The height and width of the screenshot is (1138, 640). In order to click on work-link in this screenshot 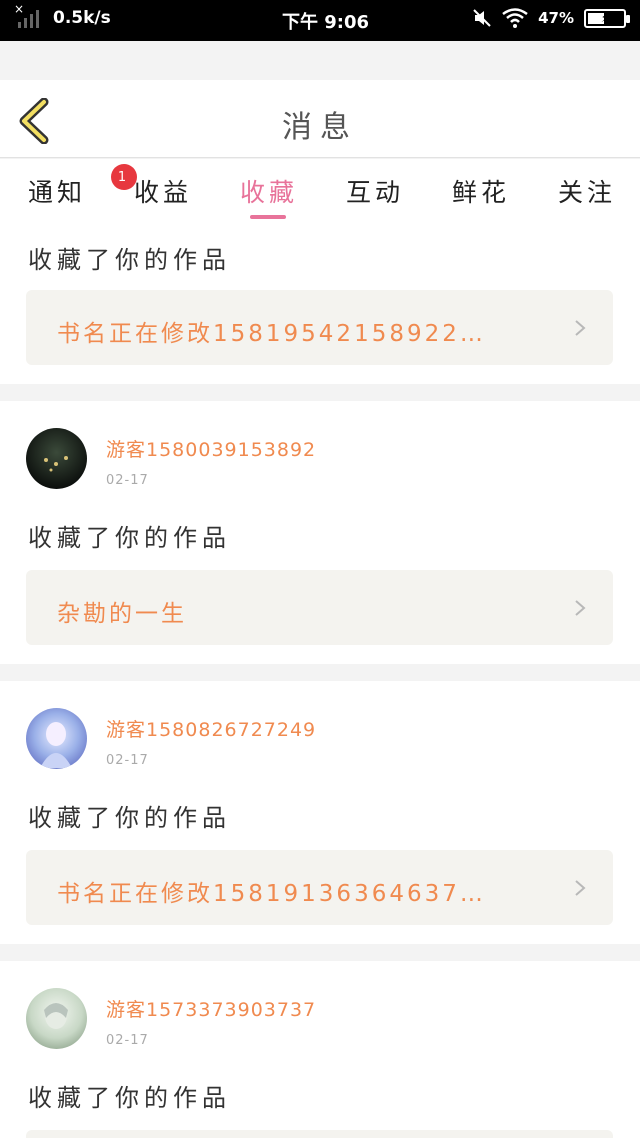, I will do `click(319, 1134)`.